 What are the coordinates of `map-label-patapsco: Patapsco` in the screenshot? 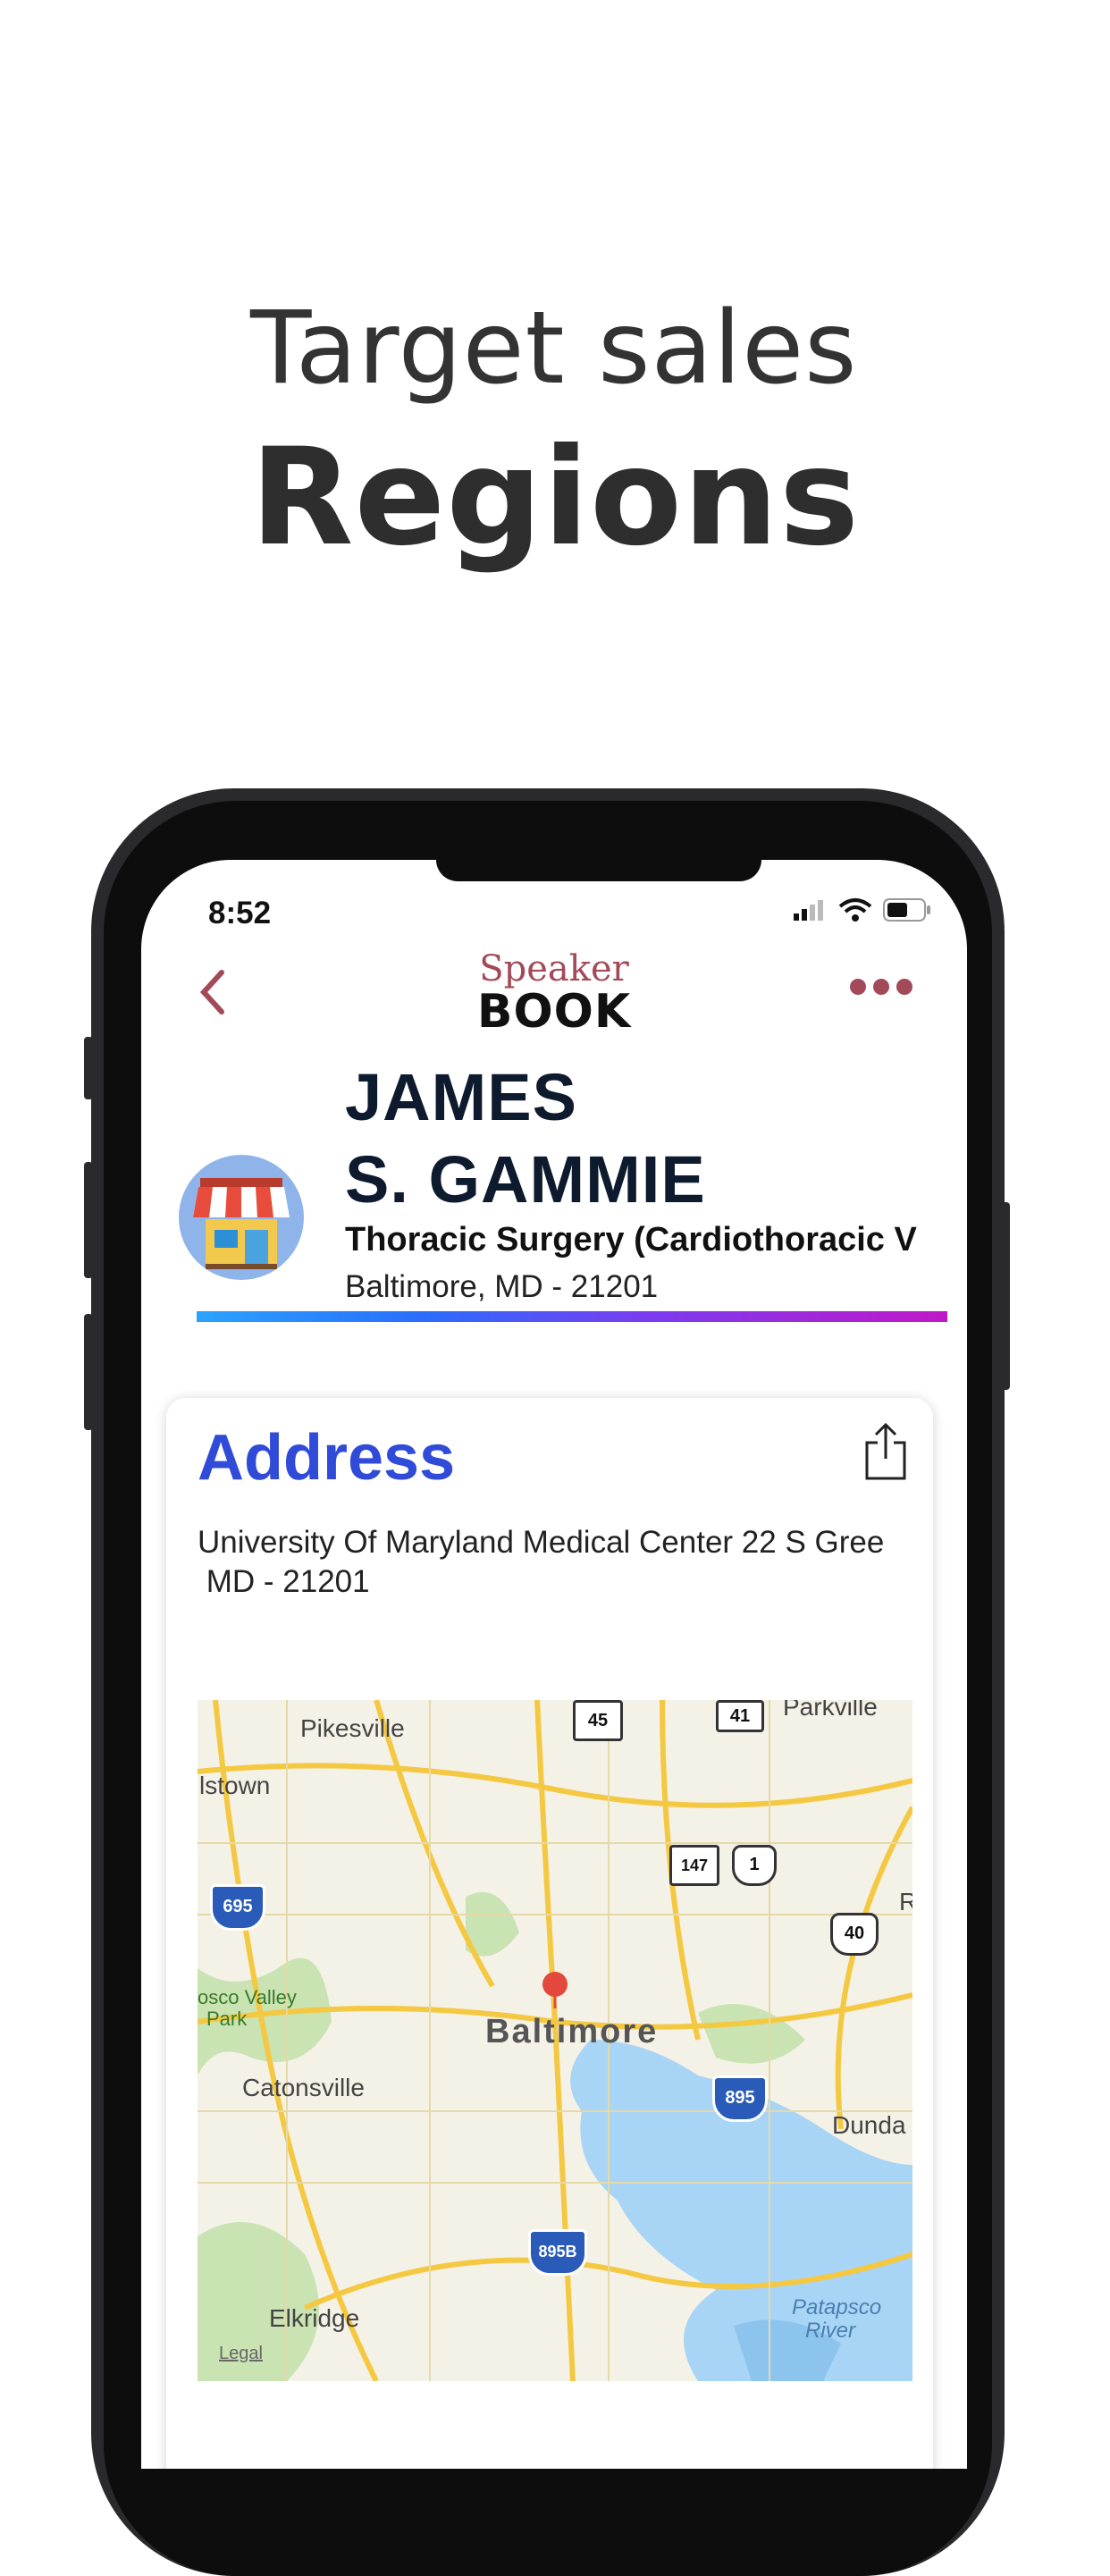 It's located at (837, 2307).